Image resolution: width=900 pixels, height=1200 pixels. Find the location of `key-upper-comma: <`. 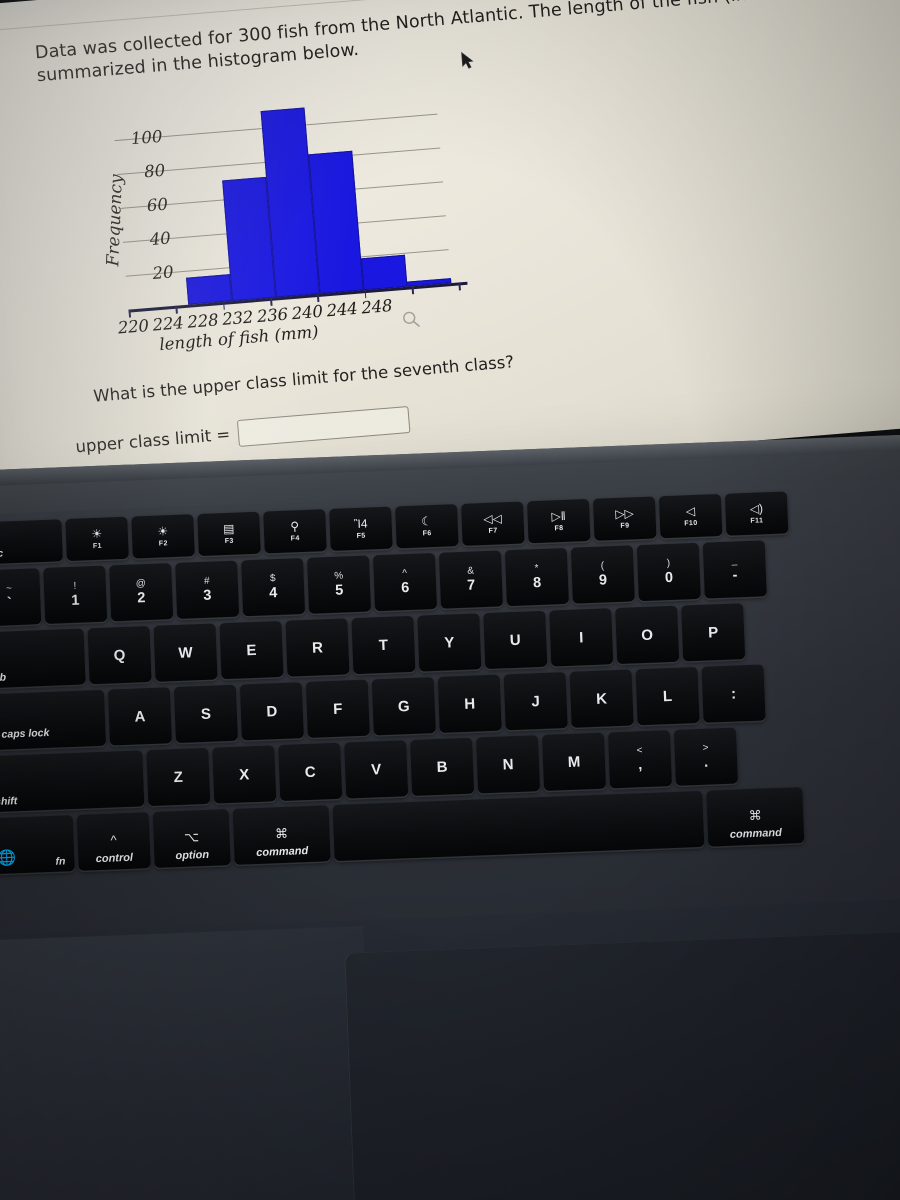

key-upper-comma: < is located at coordinates (639, 750).